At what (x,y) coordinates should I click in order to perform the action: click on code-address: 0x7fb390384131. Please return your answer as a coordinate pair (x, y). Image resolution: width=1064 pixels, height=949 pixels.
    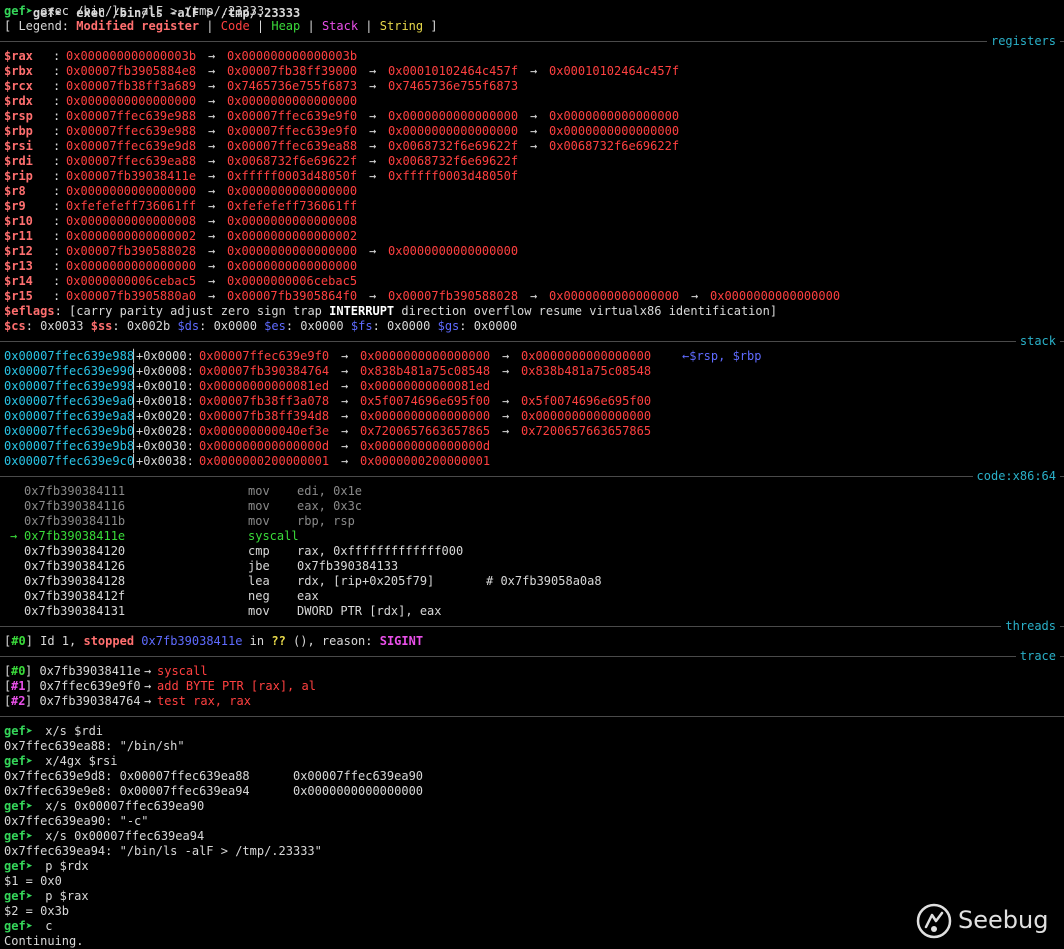
    Looking at the image, I should click on (74, 611).